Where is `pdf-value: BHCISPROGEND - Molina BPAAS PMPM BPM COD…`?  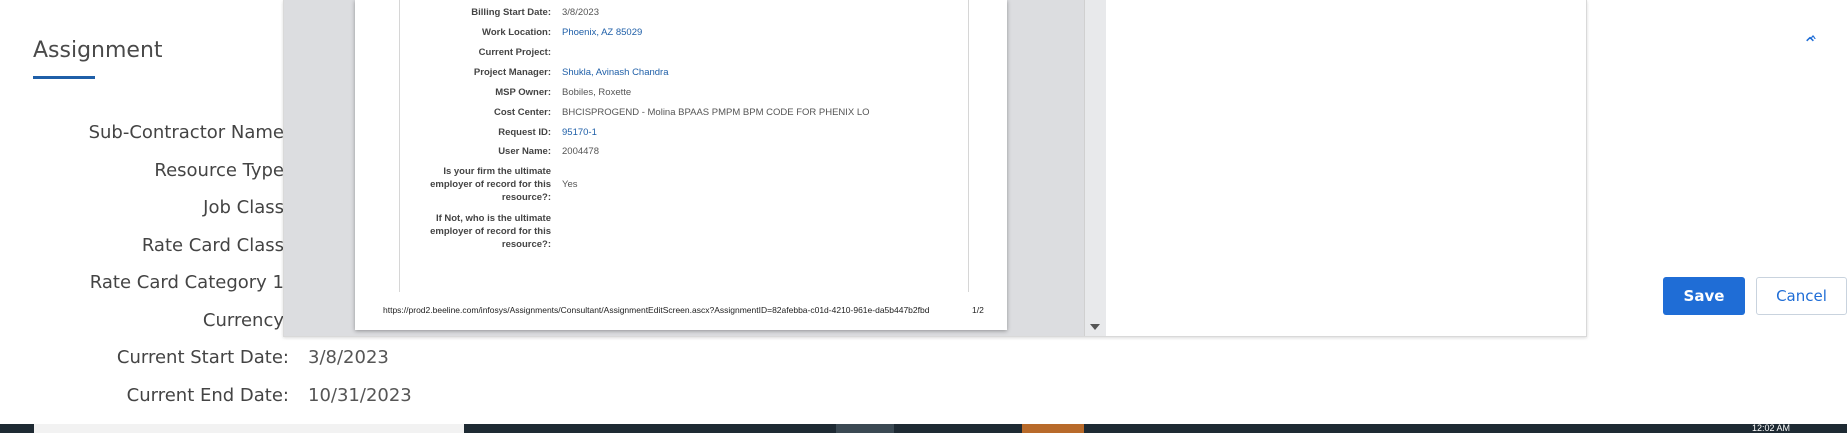 pdf-value: BHCISPROGEND - Molina BPAAS PMPM BPM COD… is located at coordinates (716, 112).